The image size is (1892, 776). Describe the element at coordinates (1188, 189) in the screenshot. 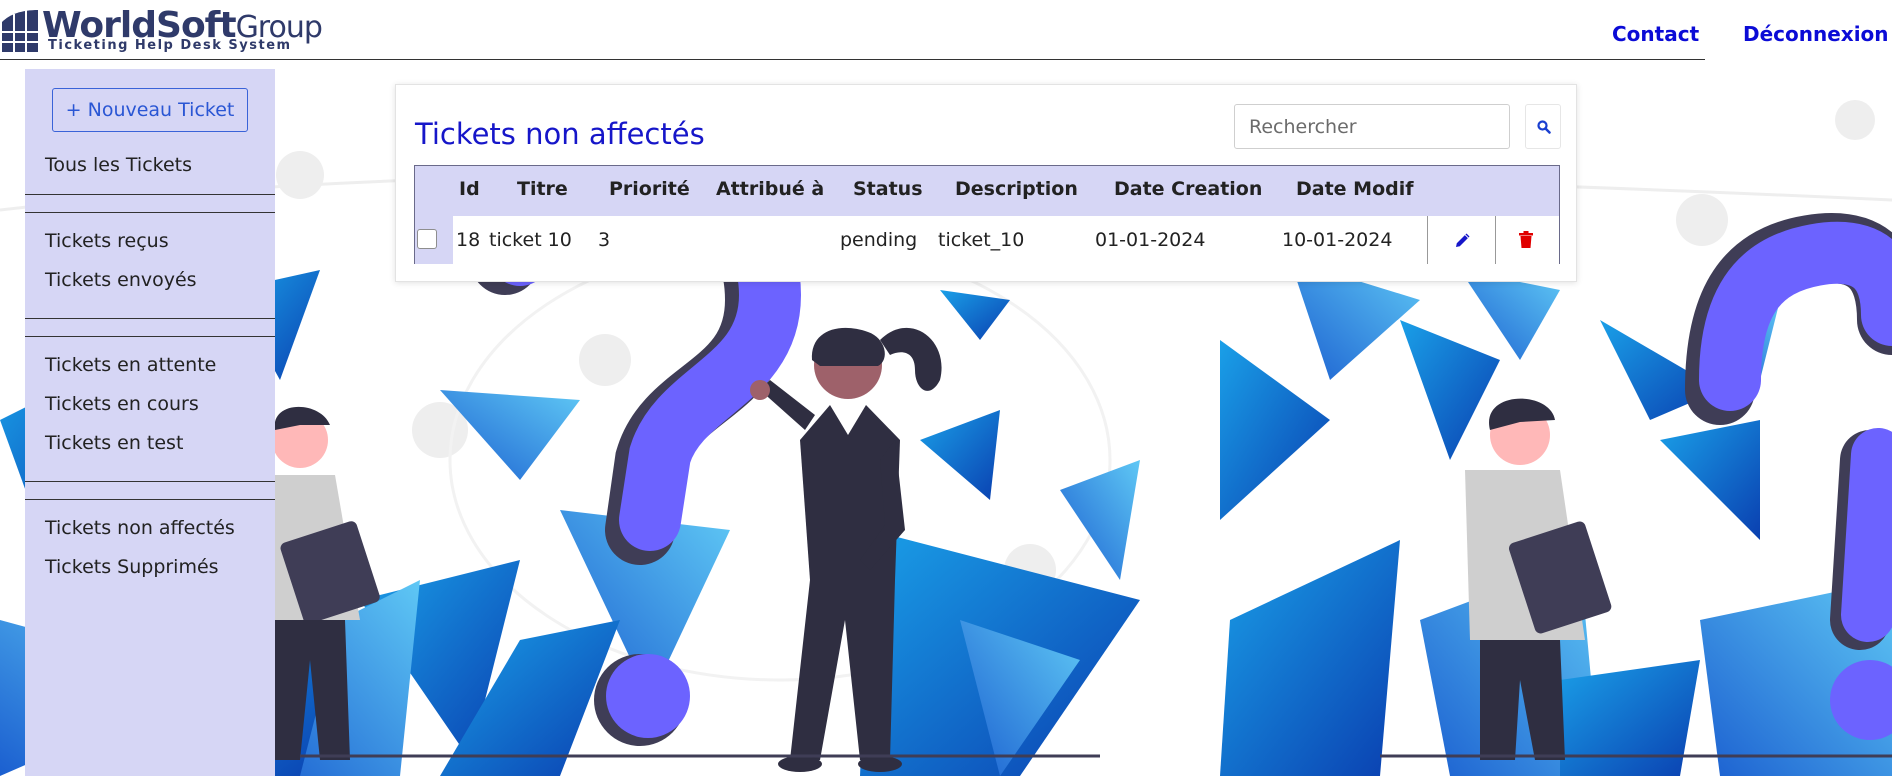

I see `column-header-date-creation: Date Creation` at that location.